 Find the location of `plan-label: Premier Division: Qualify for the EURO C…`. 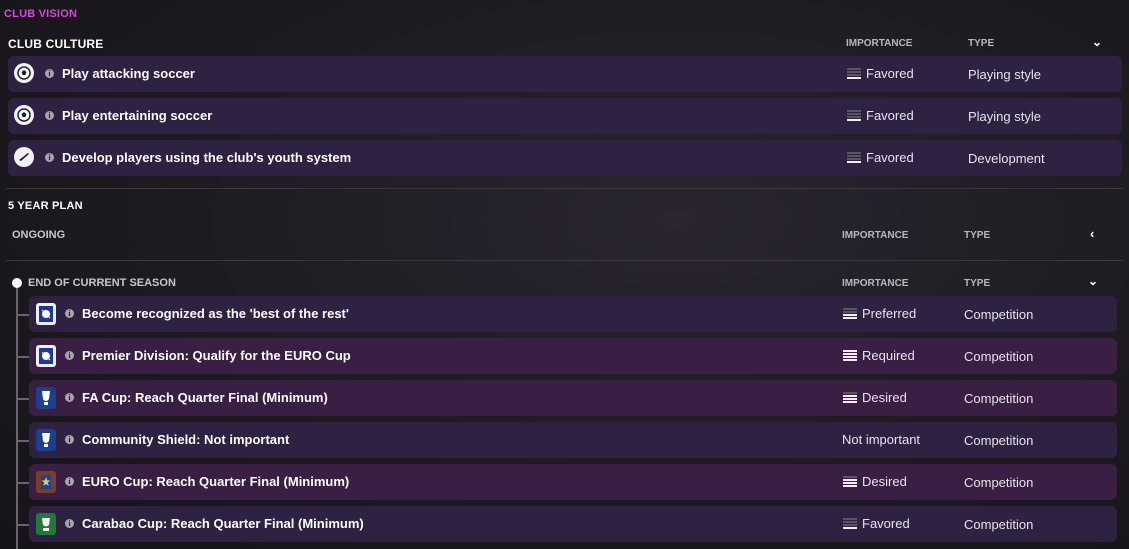

plan-label: Premier Division: Qualify for the EURO C… is located at coordinates (216, 355).